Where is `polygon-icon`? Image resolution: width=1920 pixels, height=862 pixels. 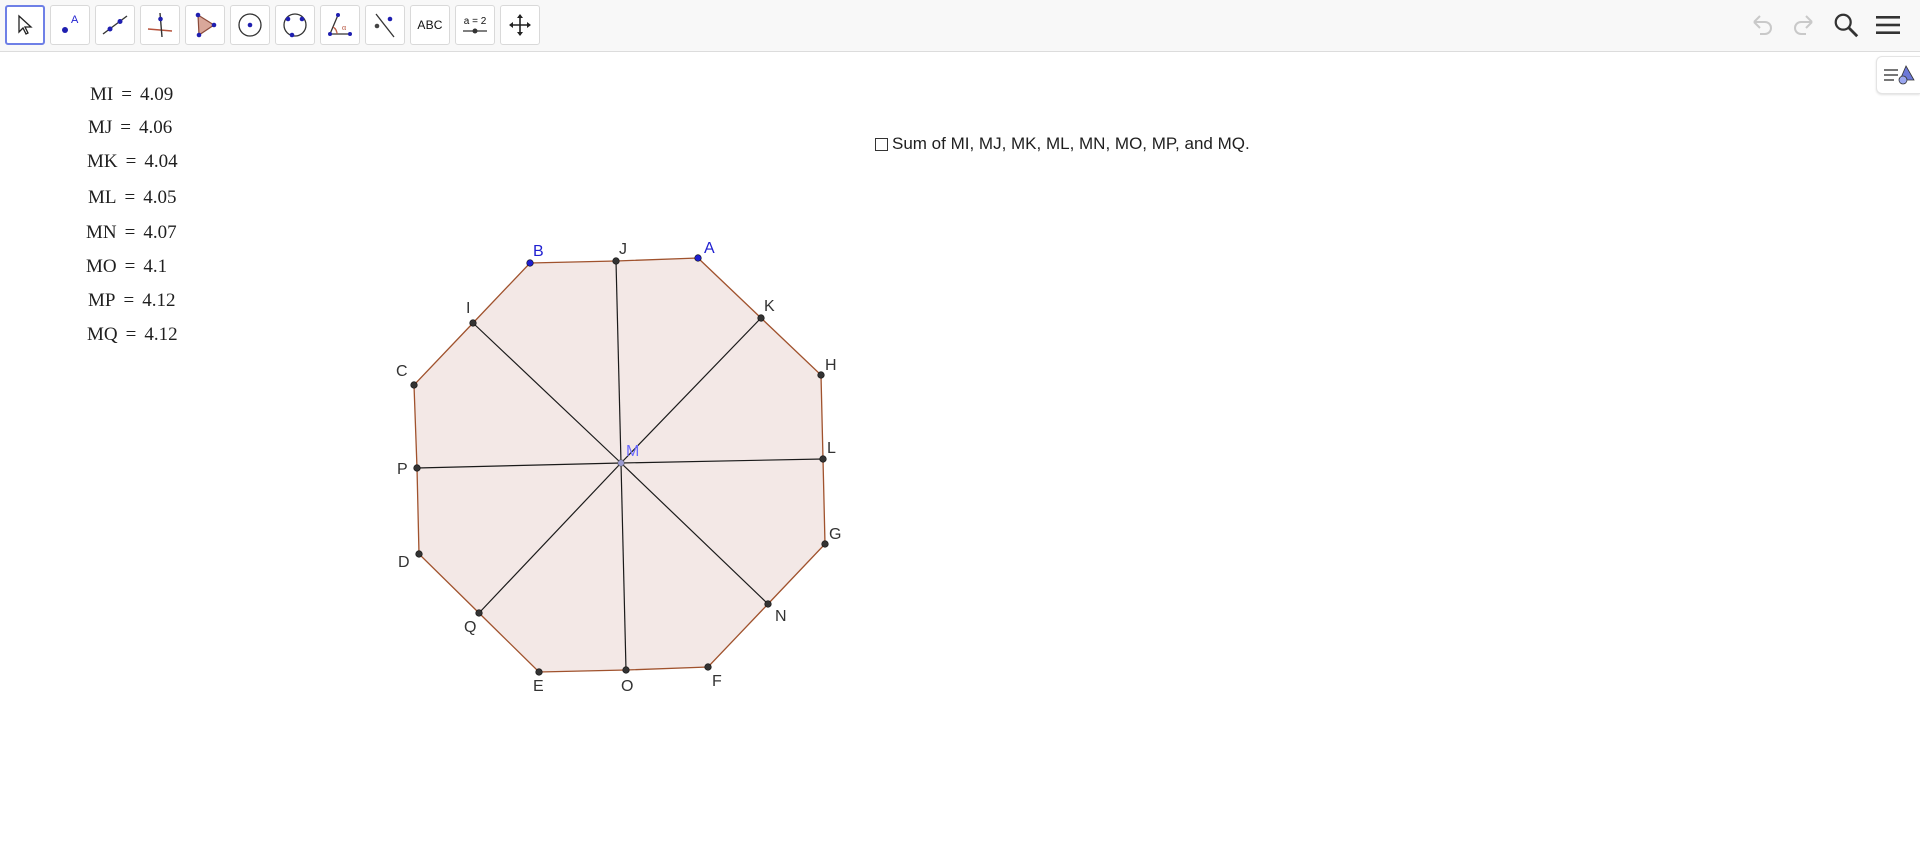
polygon-icon is located at coordinates (206, 25).